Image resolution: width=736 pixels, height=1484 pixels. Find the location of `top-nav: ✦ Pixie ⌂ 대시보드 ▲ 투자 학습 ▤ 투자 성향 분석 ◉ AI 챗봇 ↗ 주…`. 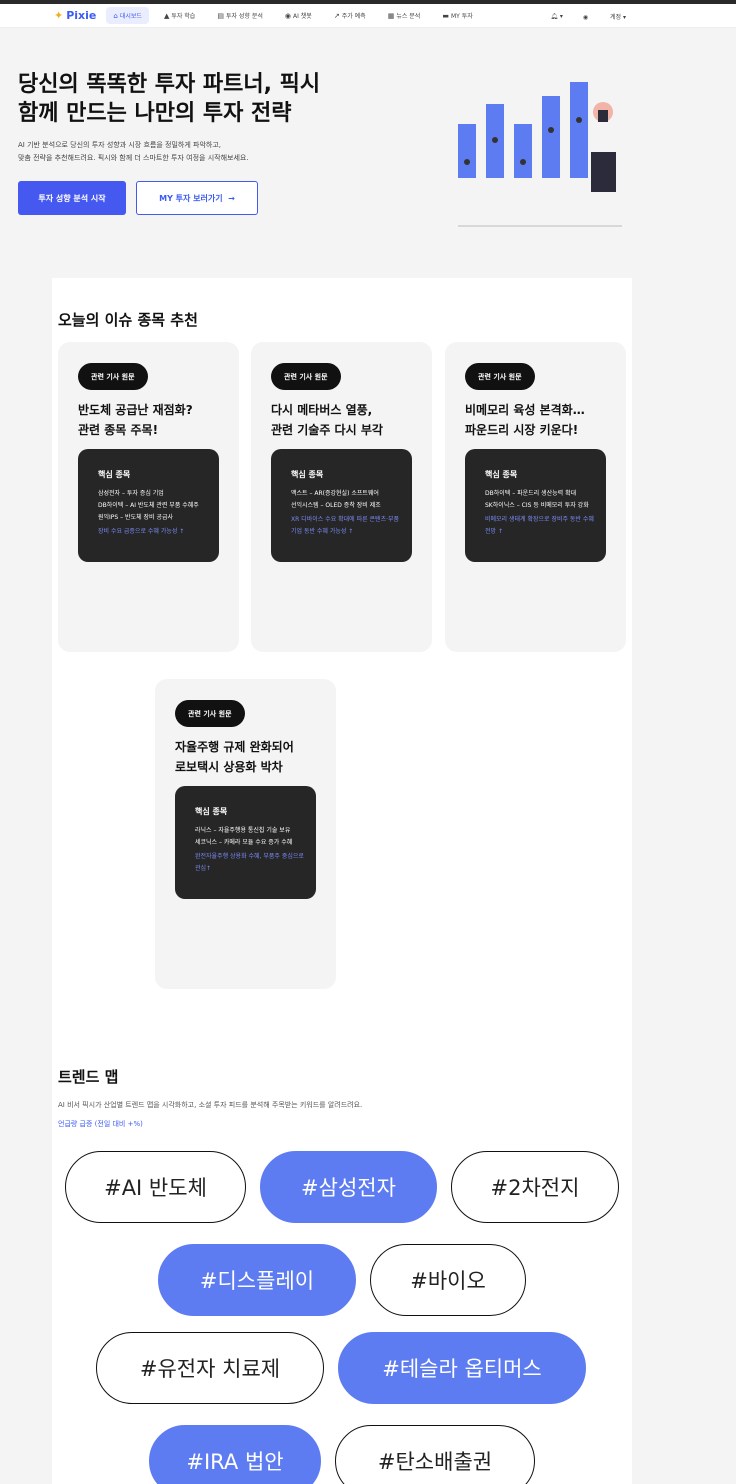

top-nav: ✦ Pixie ⌂ 대시보드 ▲ 투자 학습 ▤ 투자 성향 분석 ◉ AI 챗봇 ↗ 주… is located at coordinates (368, 16).